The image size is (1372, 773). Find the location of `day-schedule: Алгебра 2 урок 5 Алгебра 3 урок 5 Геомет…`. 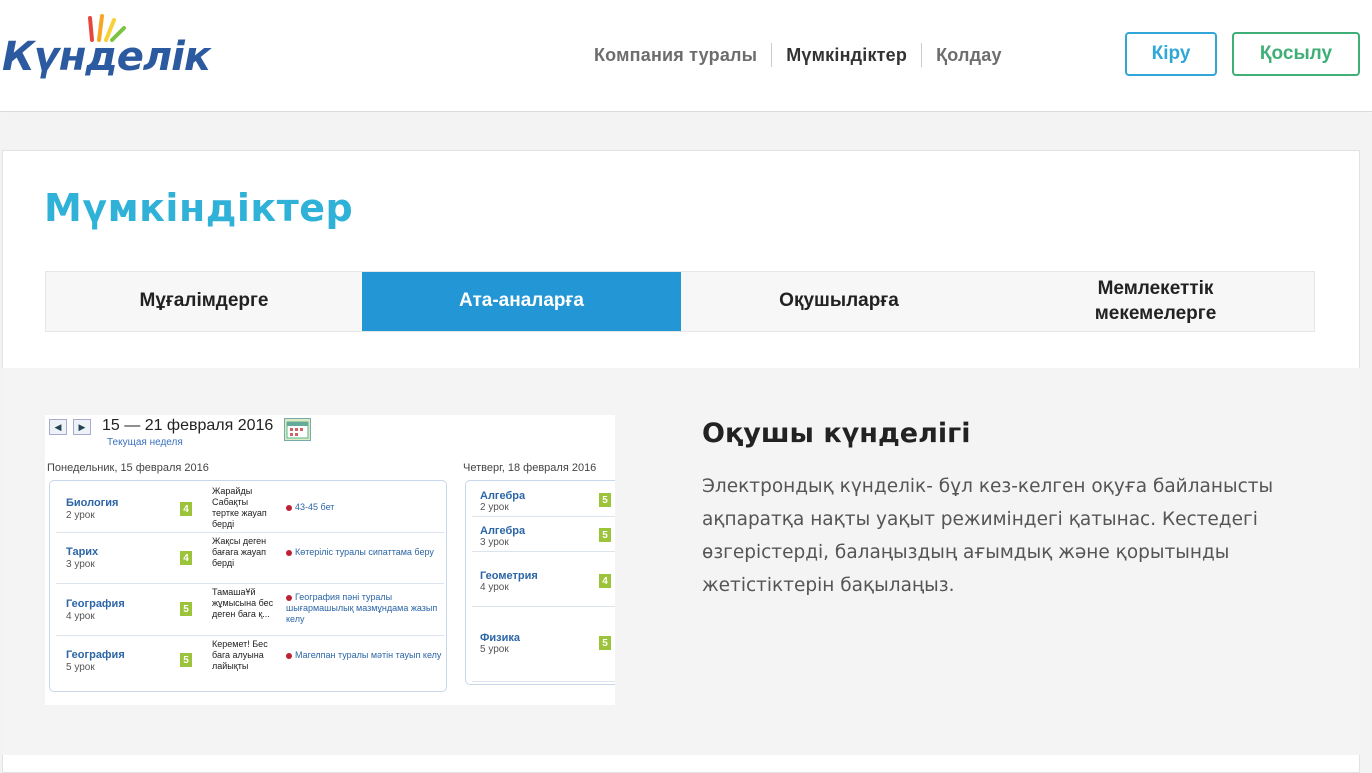

day-schedule: Алгебра 2 урок 5 Алгебра 3 урок 5 Геомет… is located at coordinates (540, 582).